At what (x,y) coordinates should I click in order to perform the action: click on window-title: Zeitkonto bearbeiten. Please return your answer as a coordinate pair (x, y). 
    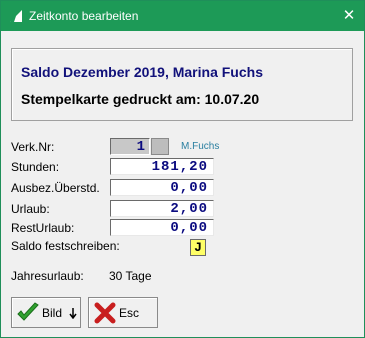
    Looking at the image, I should click on (84, 16).